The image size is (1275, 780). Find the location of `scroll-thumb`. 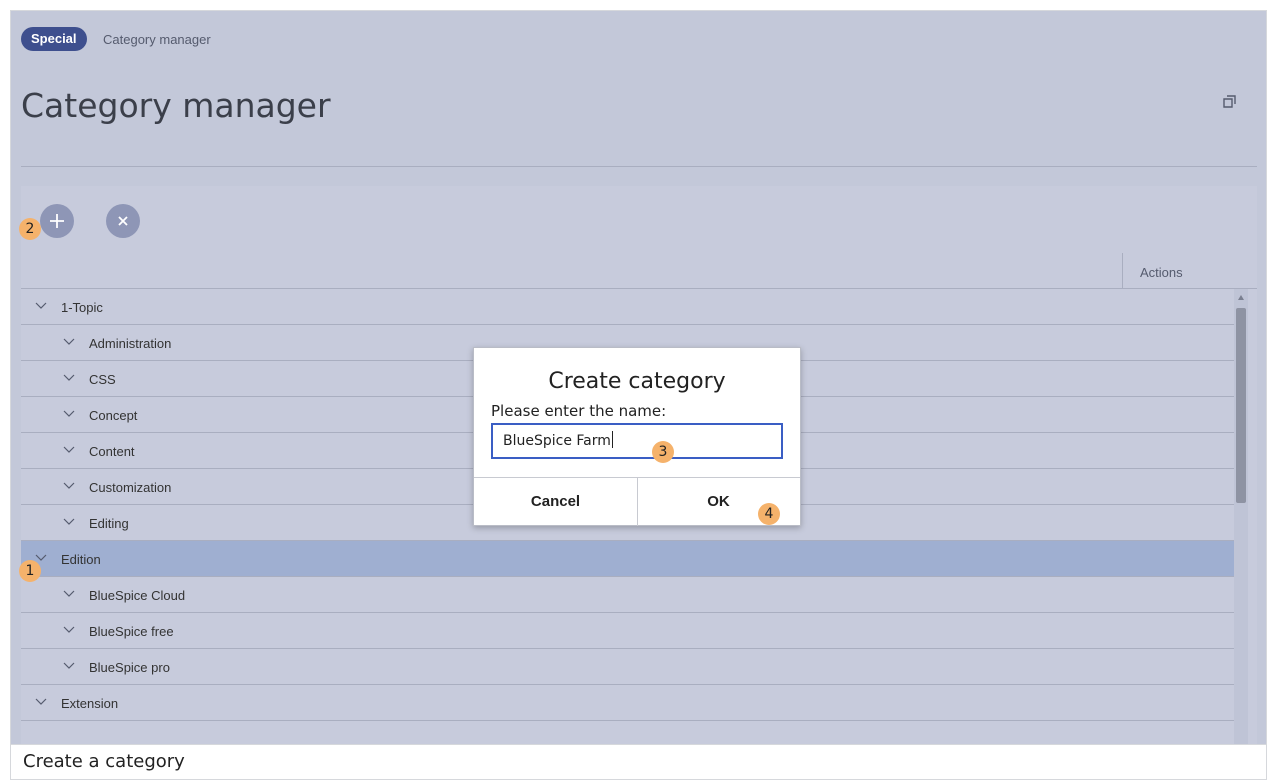

scroll-thumb is located at coordinates (1241, 405).